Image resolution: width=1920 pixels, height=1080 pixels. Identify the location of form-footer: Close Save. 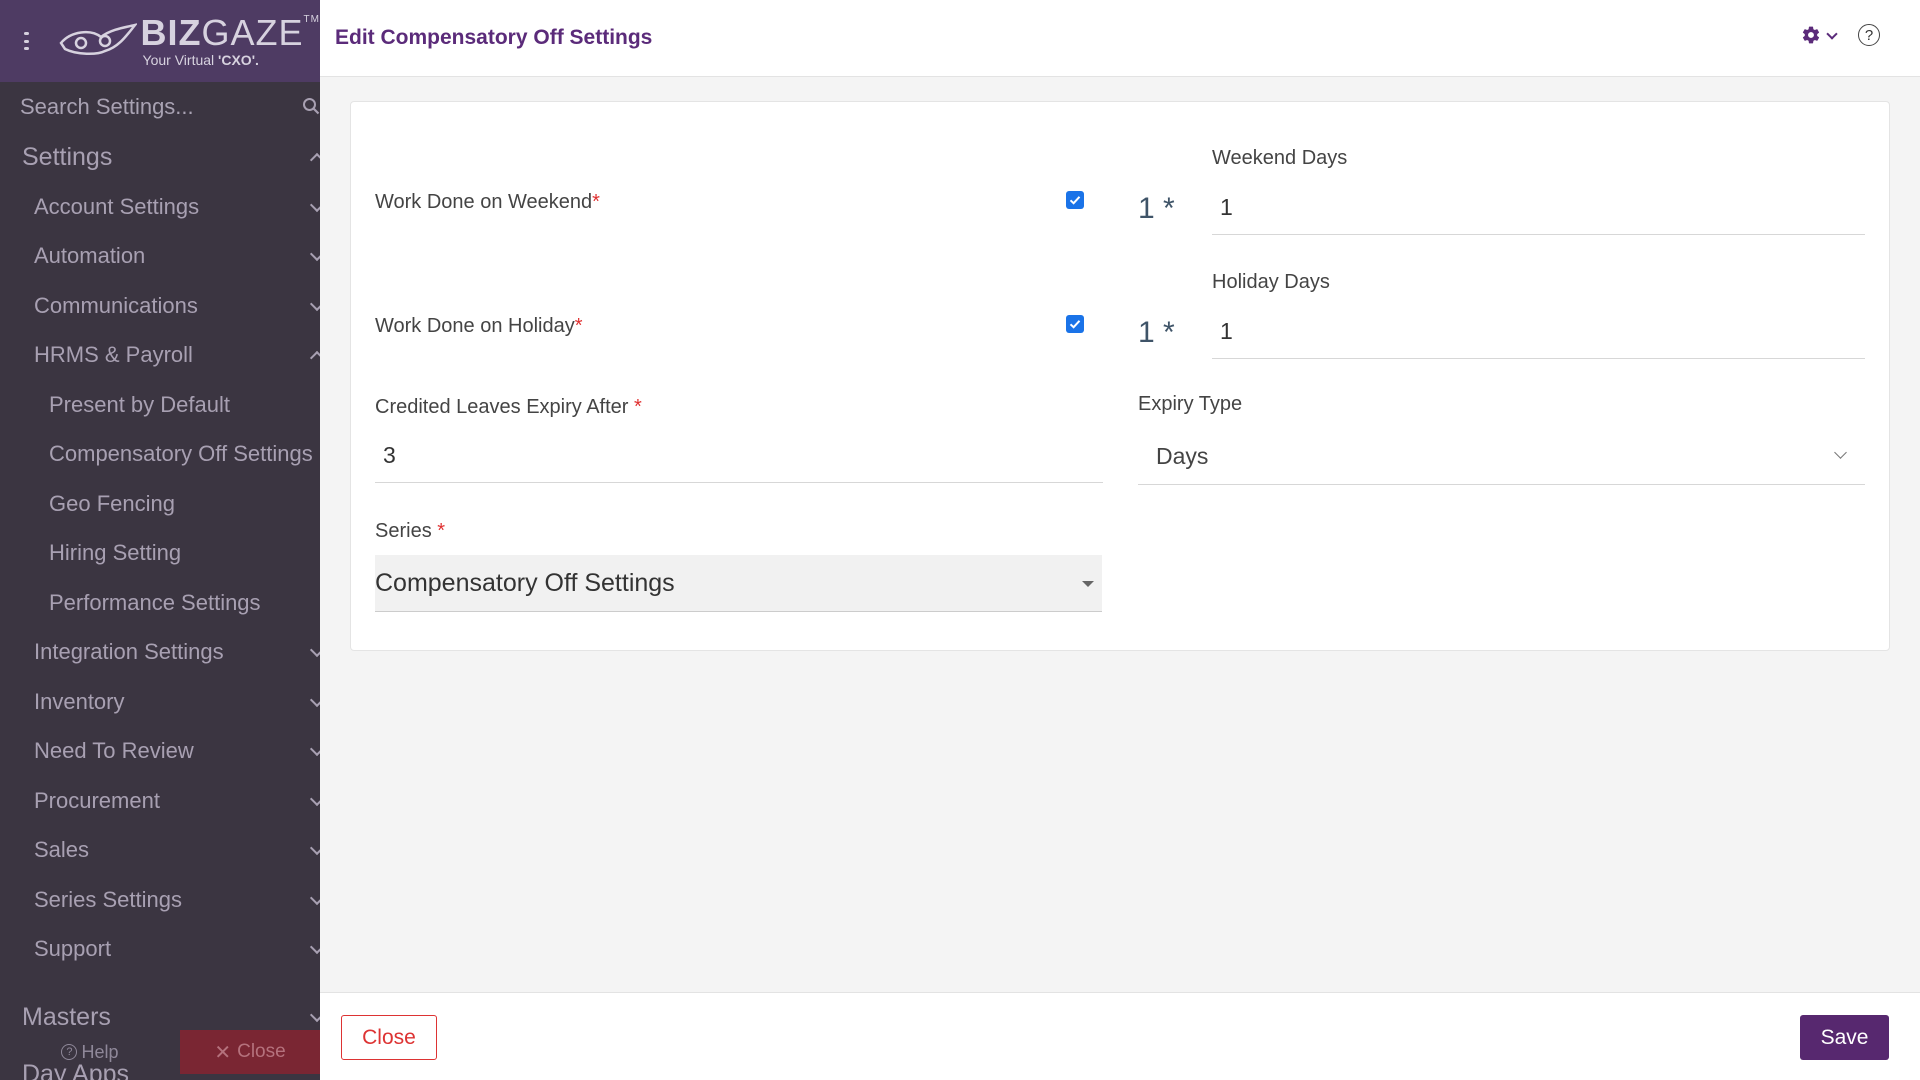
(1120, 1036).